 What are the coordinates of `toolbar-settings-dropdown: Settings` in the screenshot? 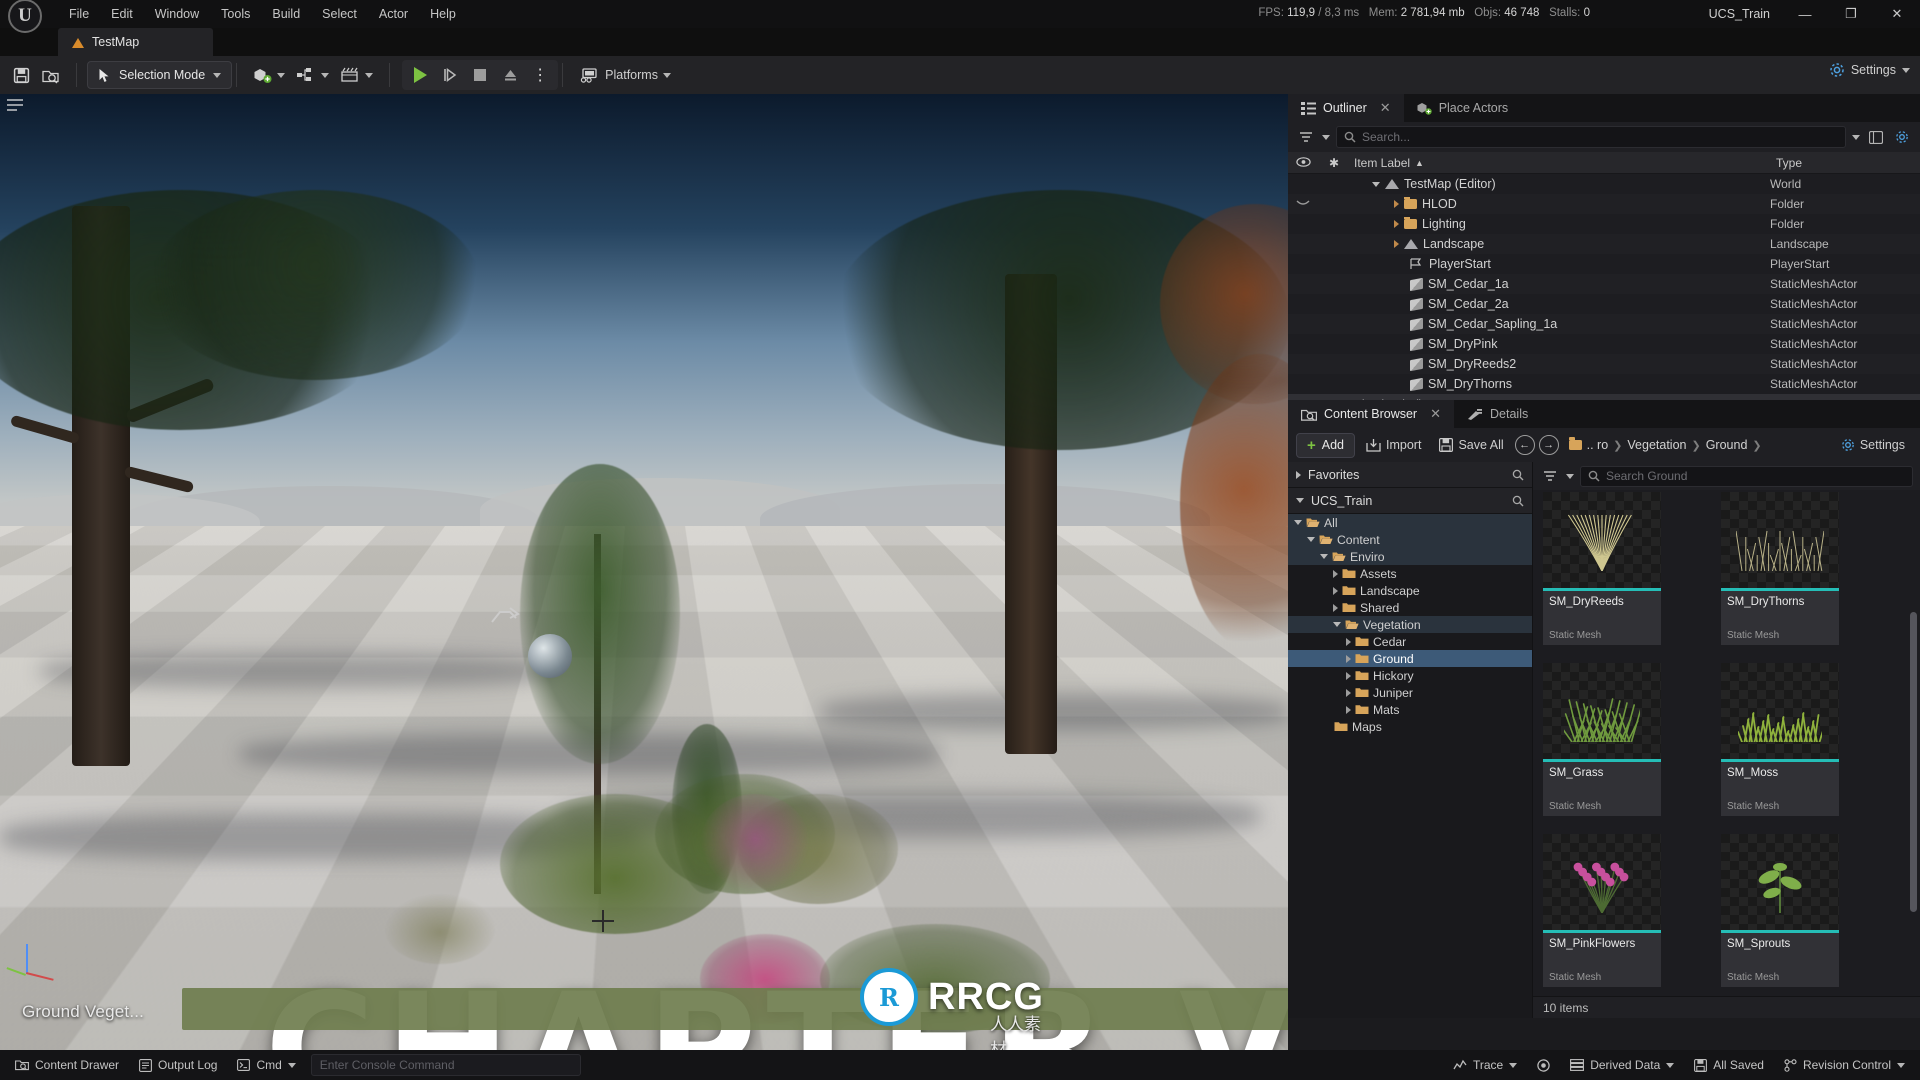 It's located at (1869, 70).